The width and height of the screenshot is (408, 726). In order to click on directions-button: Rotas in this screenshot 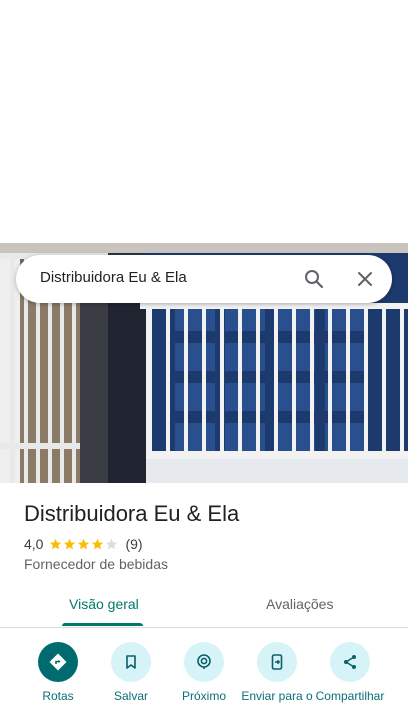, I will do `click(58, 671)`.